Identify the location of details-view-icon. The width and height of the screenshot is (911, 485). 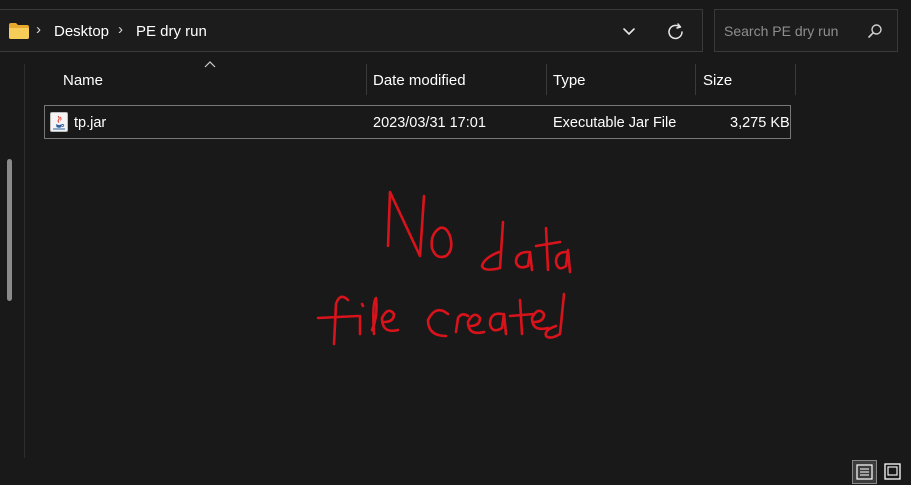
(864, 472).